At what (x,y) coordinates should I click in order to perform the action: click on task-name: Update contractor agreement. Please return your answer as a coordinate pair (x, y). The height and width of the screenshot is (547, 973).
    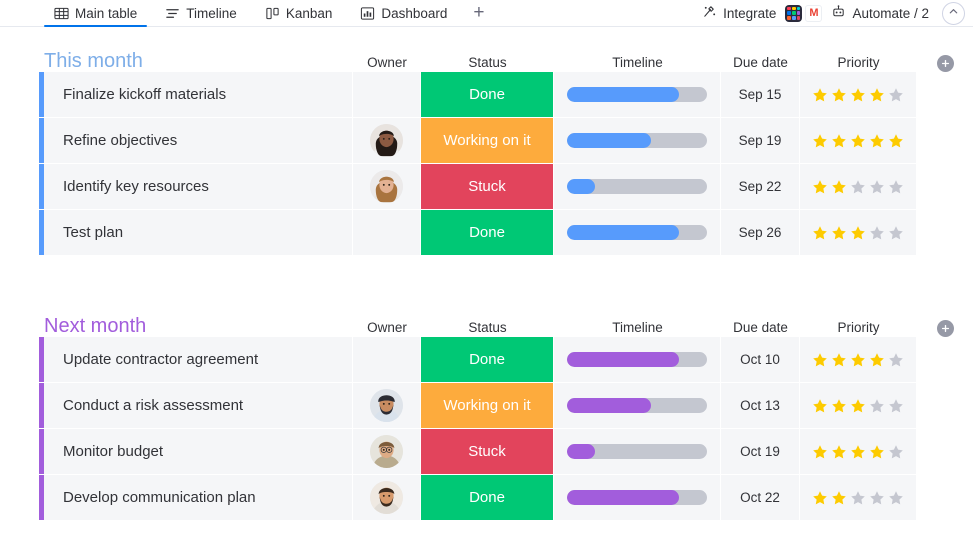
    Looking at the image, I should click on (198, 359).